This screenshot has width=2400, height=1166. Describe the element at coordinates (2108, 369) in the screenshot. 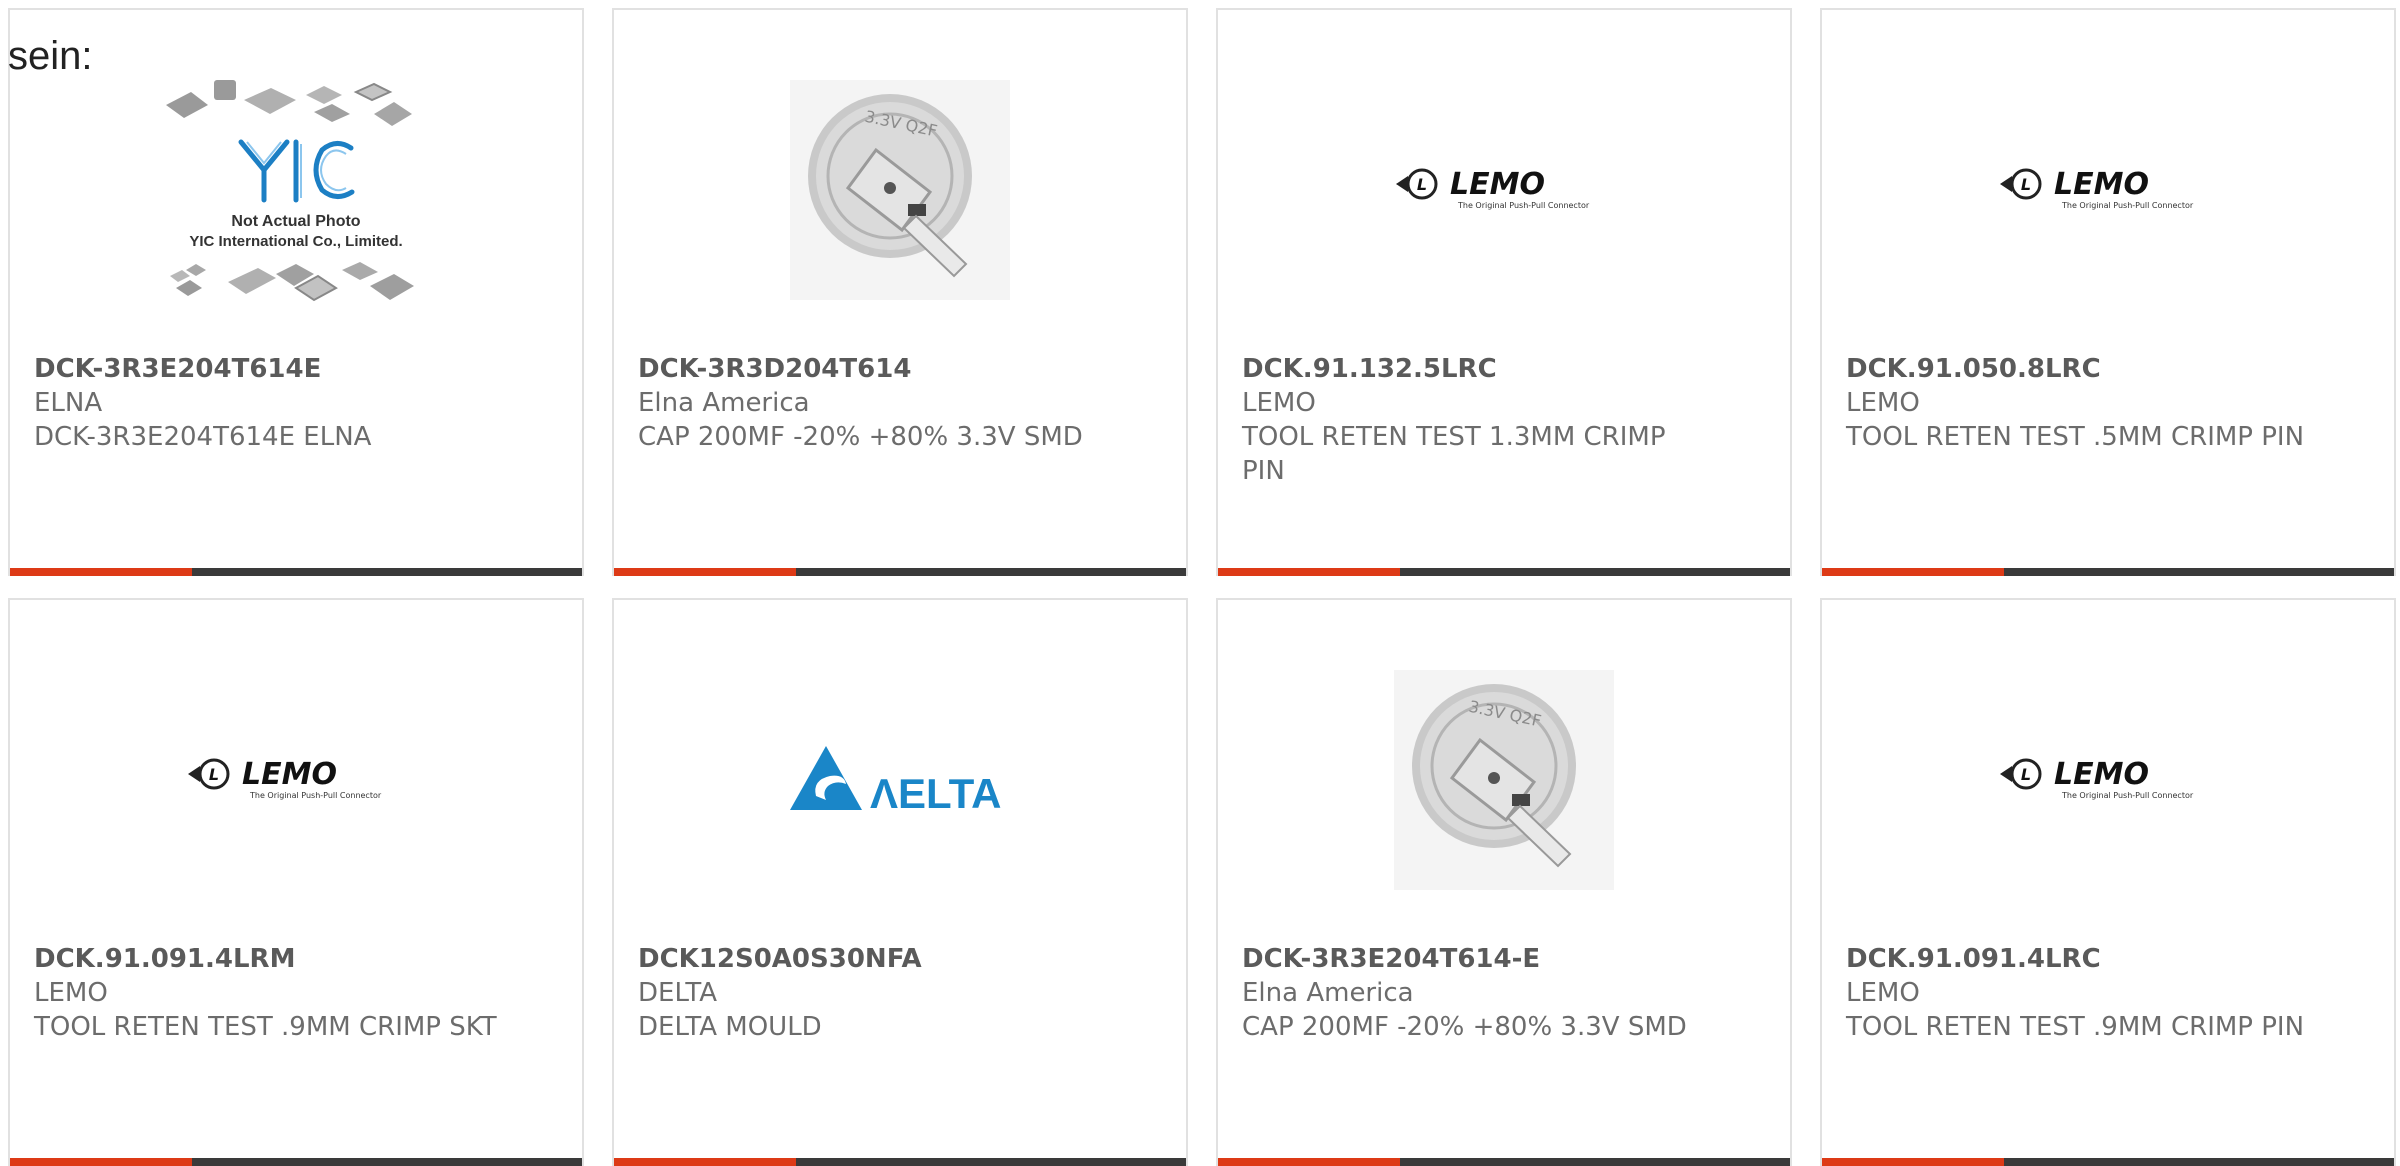

I see `part-number: DCK.91.050.8LRC` at that location.